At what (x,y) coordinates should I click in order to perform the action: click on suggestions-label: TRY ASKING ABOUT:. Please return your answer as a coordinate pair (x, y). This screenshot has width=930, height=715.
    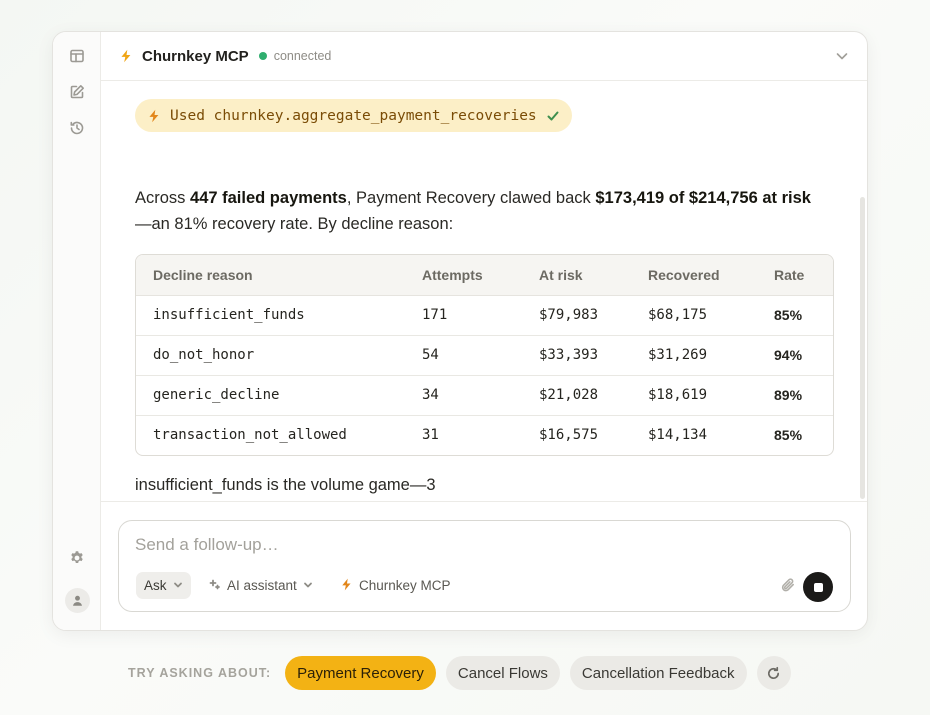
    Looking at the image, I should click on (200, 673).